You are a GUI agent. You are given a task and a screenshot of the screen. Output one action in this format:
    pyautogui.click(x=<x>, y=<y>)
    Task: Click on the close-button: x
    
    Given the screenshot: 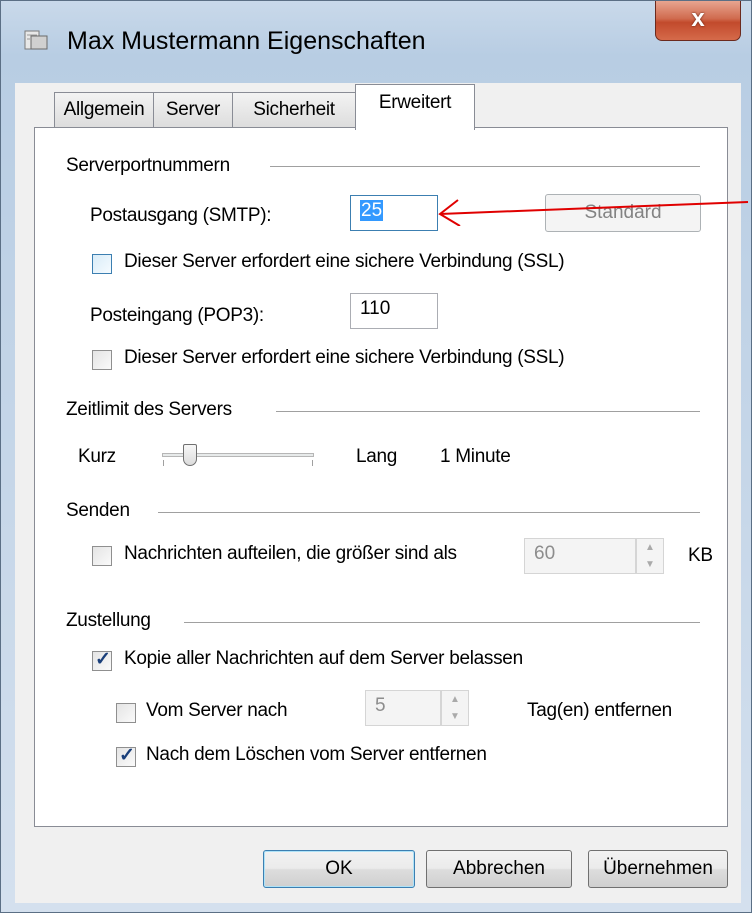 What is the action you would take?
    pyautogui.click(x=698, y=21)
    